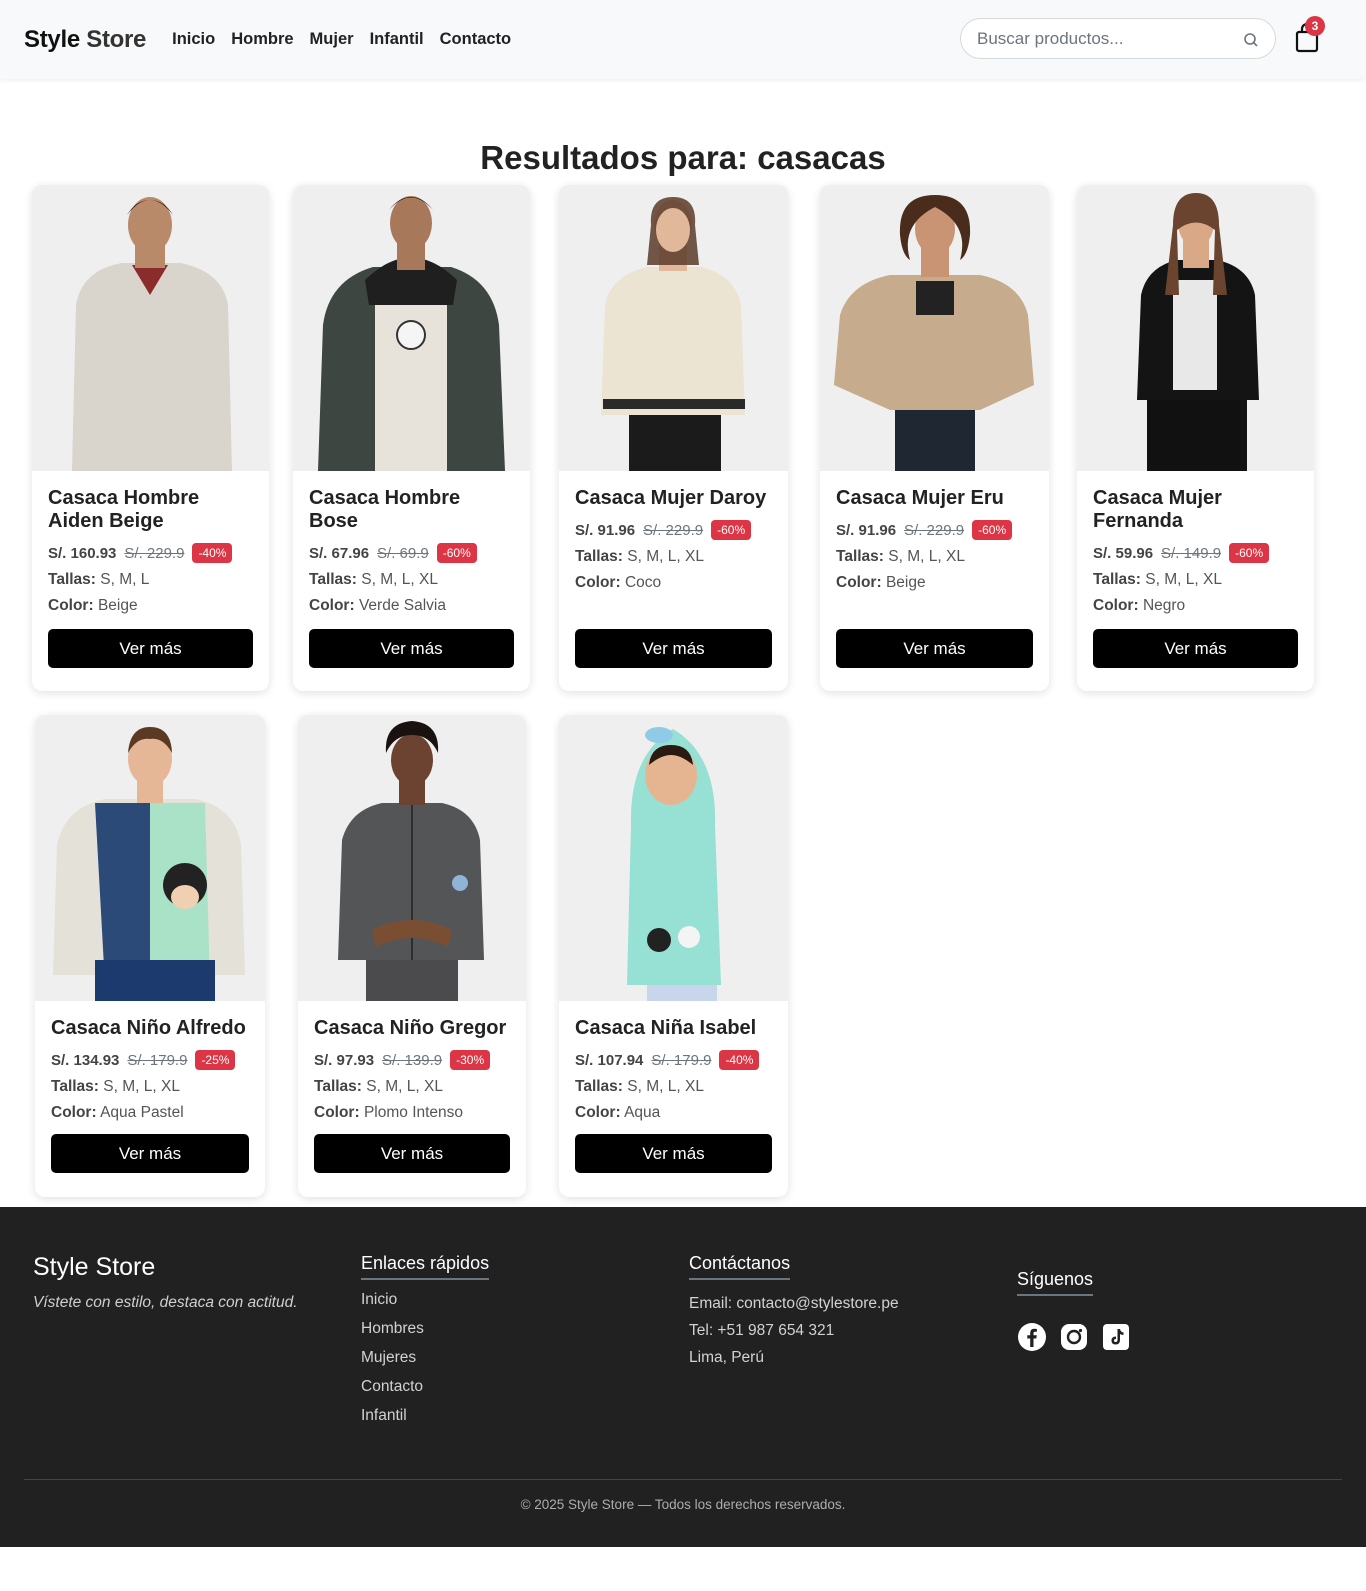 Image resolution: width=1366 pixels, height=1591 pixels. I want to click on tiktok-icon, so click(1116, 1337).